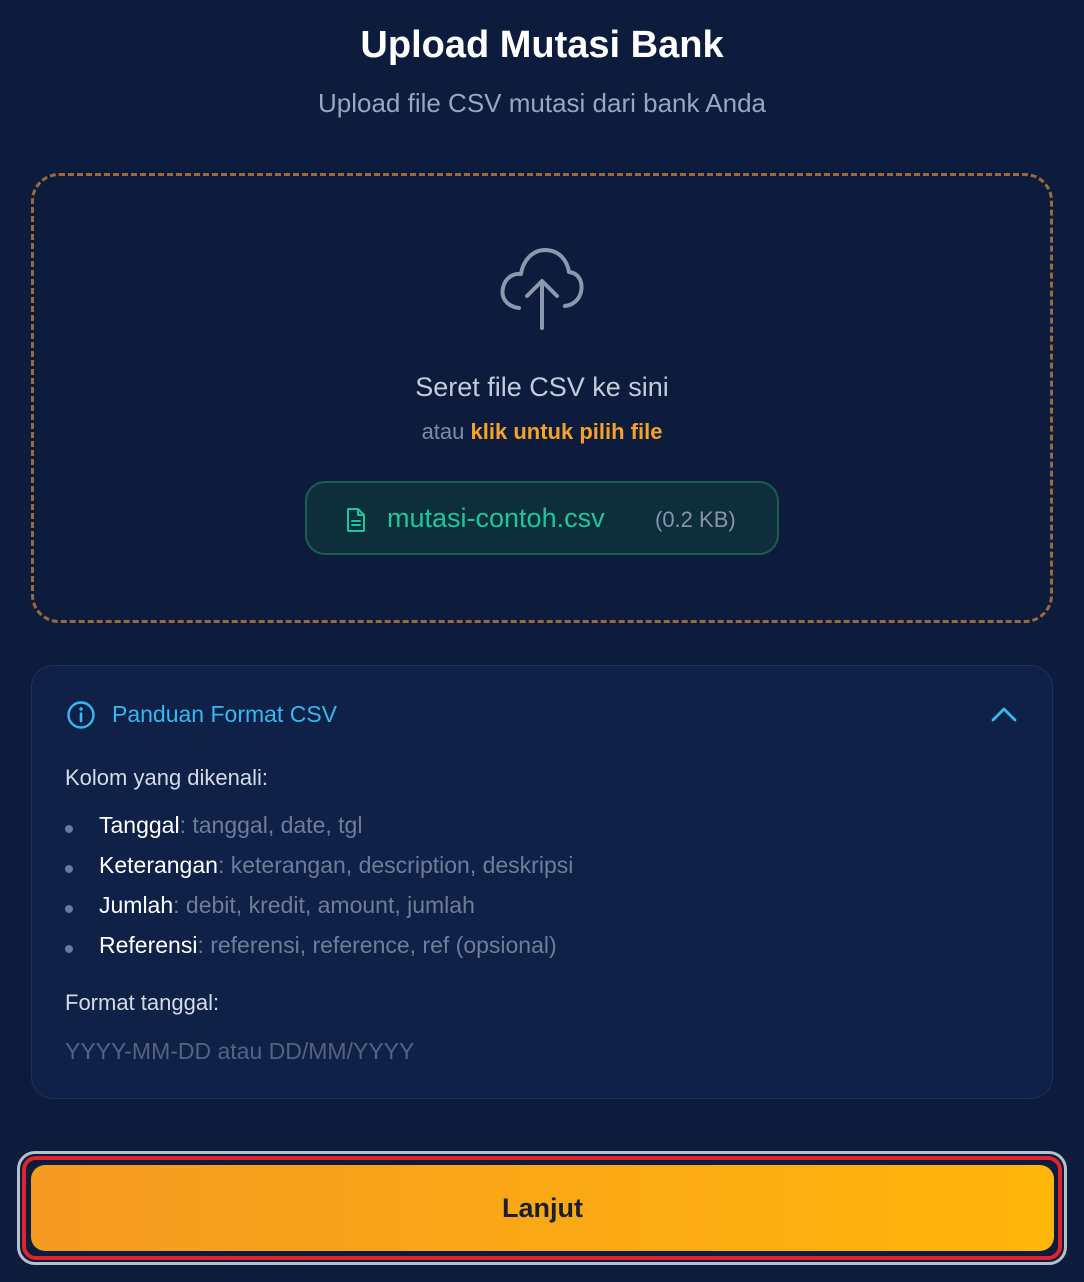  Describe the element at coordinates (225, 714) in the screenshot. I see `guide-title: Panduan Format CSV` at that location.